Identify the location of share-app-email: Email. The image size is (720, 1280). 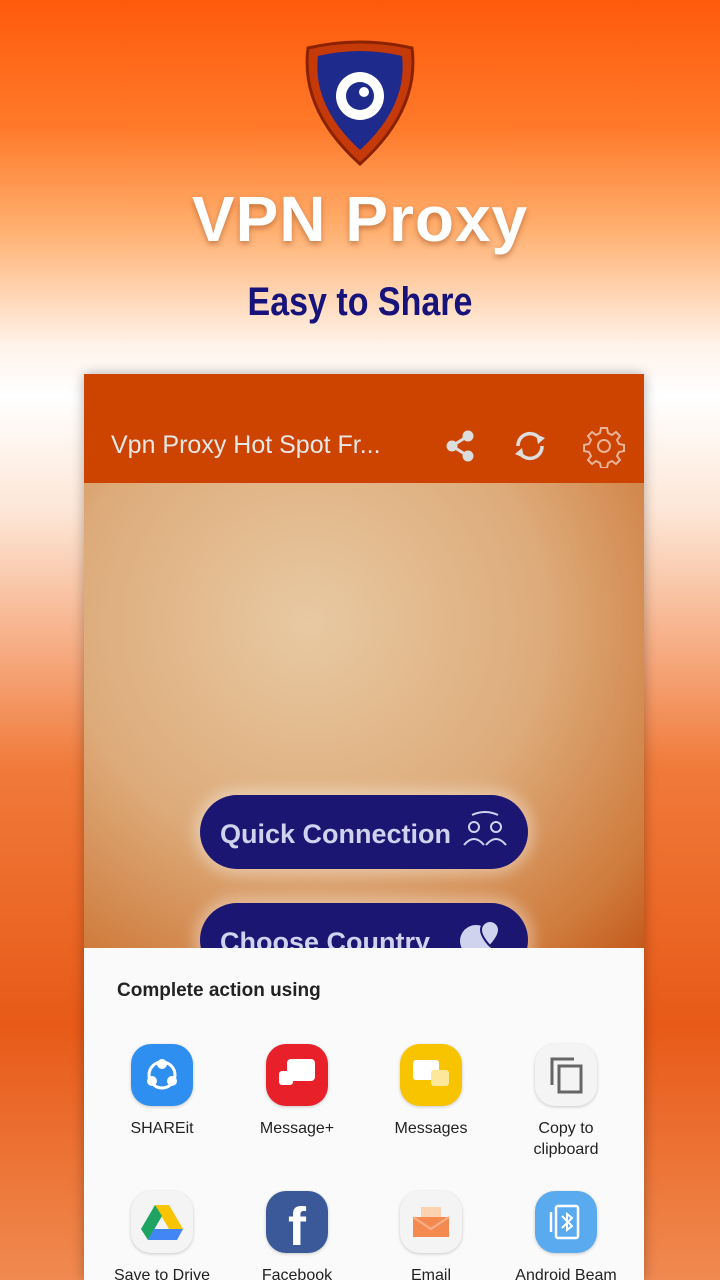
(431, 1235).